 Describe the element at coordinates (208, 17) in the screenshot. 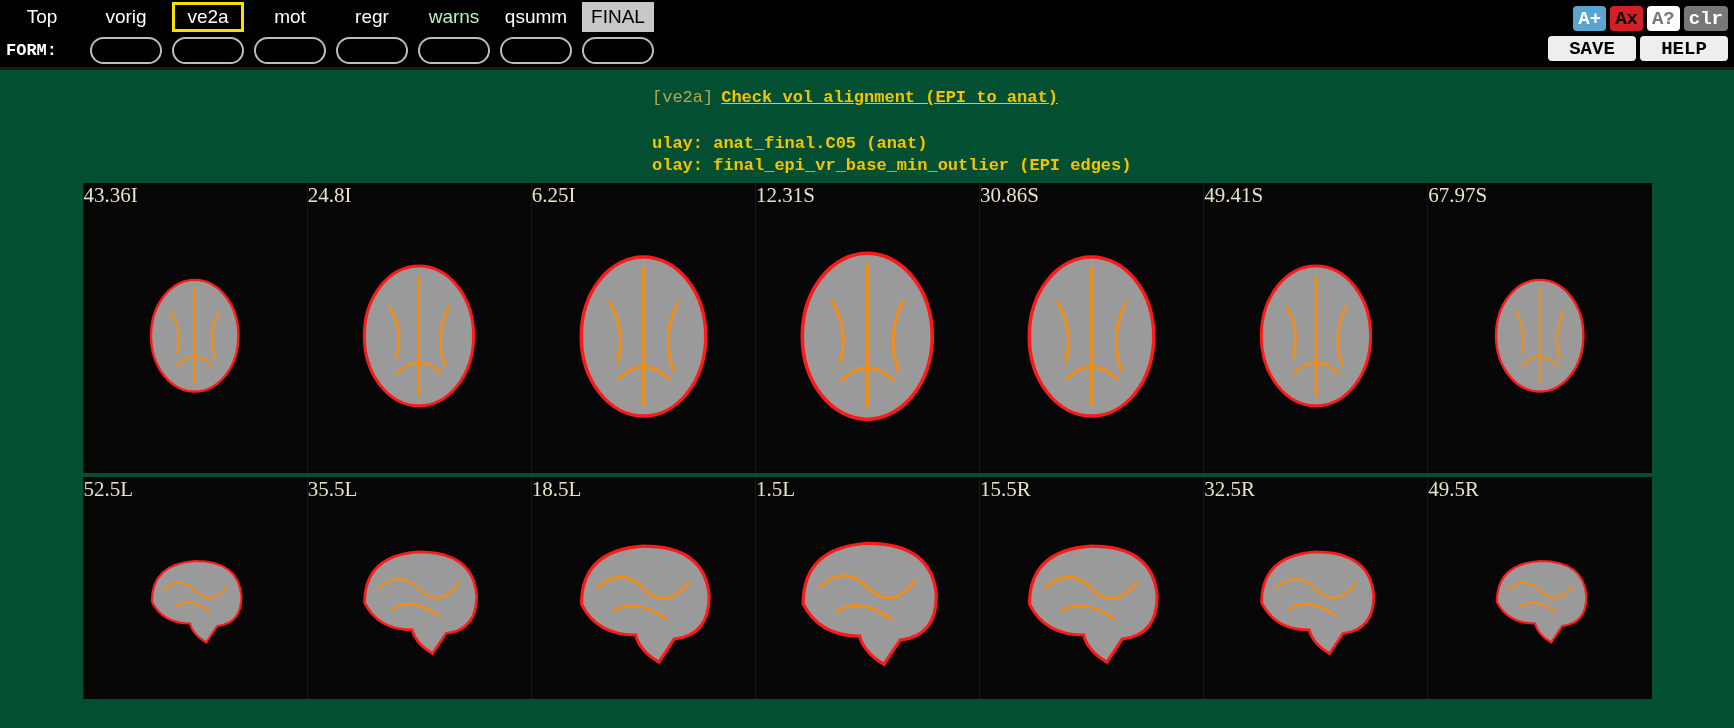

I see `nav-tab: ve2a` at that location.